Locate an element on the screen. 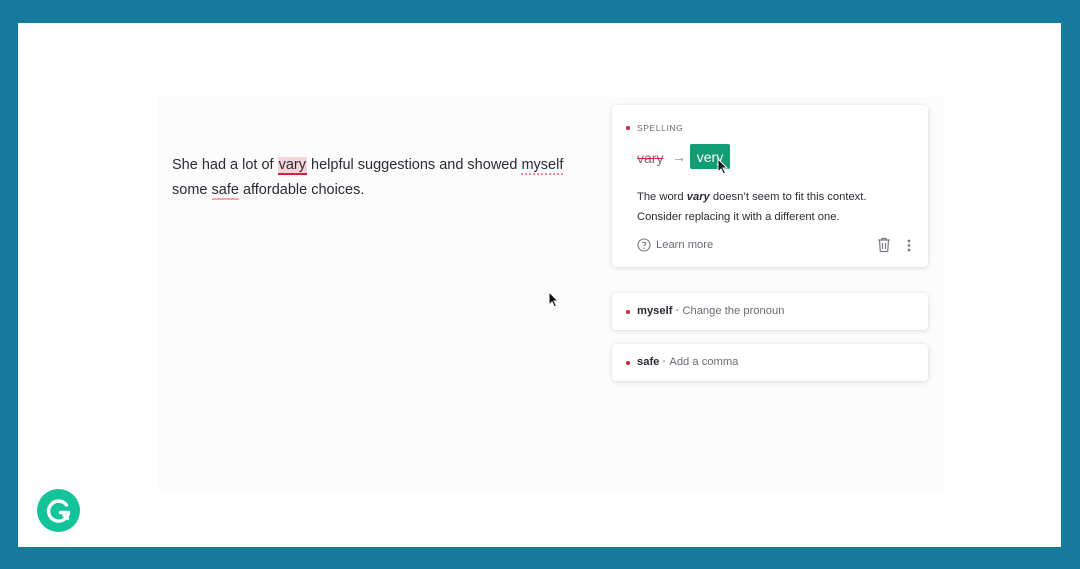 This screenshot has height=569, width=1080. card-summary: safe · Add a comma is located at coordinates (687, 362).